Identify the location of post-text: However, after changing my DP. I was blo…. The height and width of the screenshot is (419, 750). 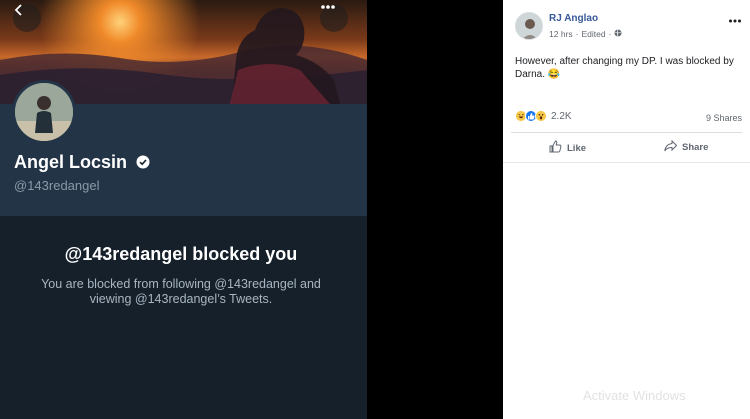
(624, 68).